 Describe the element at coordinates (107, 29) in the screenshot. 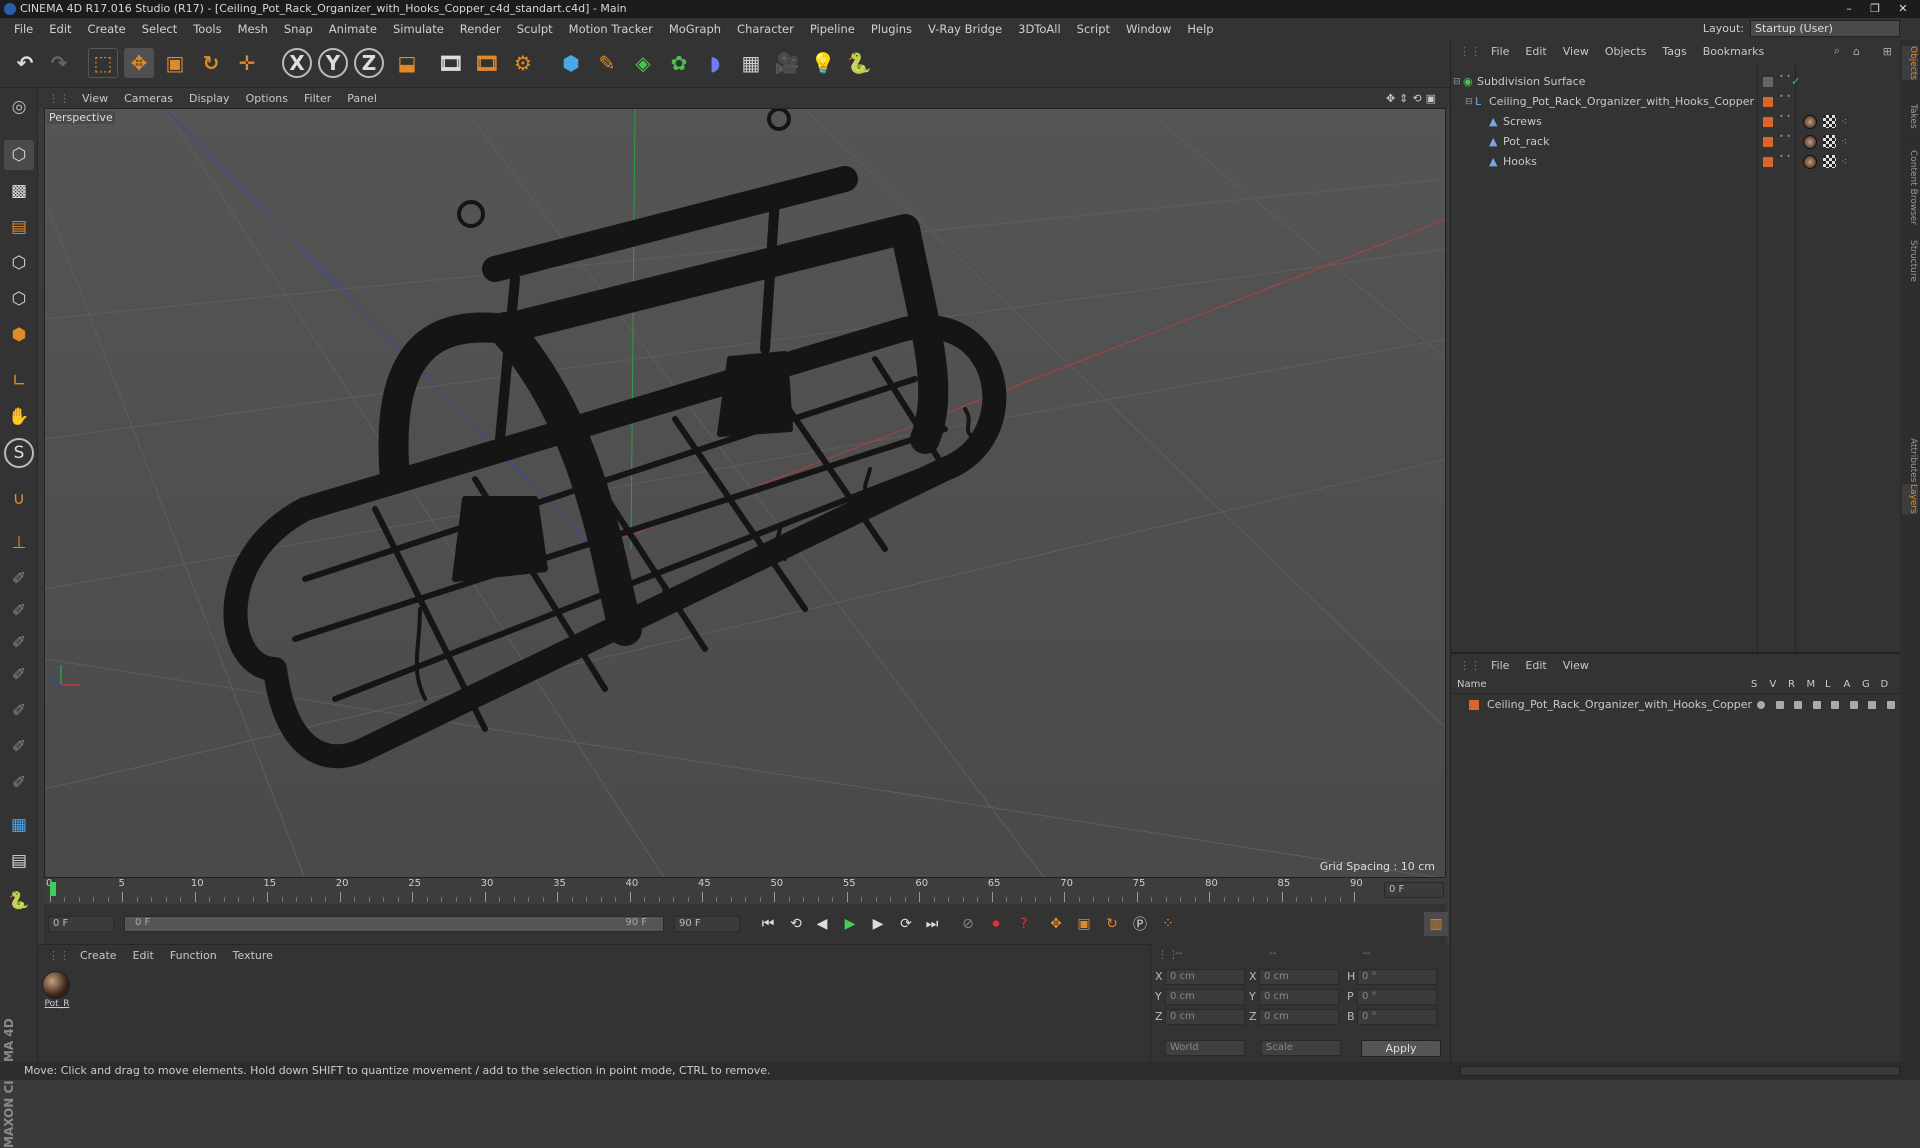

I see `menu-create: Create` at that location.